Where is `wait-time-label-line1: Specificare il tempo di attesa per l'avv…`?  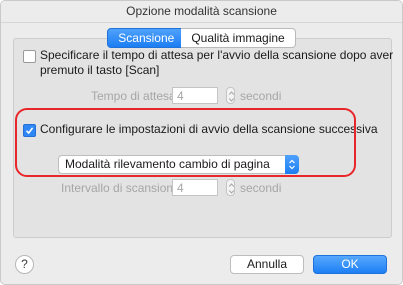 wait-time-label-line1: Specificare il tempo di attesa per l'avv… is located at coordinates (217, 55).